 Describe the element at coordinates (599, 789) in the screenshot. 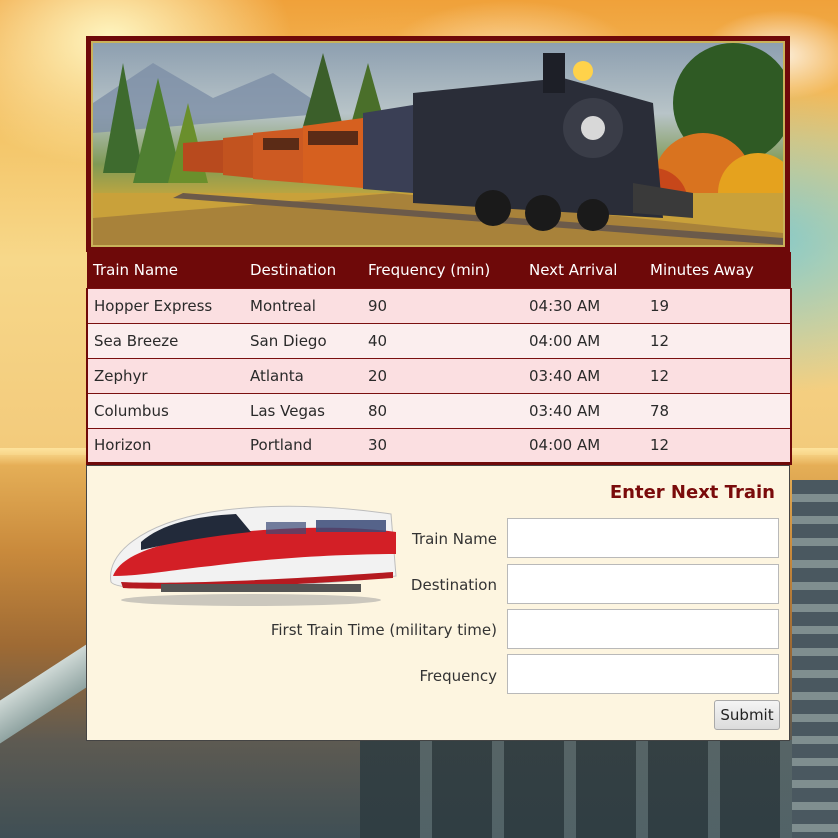

I see `railway-sleepers` at that location.